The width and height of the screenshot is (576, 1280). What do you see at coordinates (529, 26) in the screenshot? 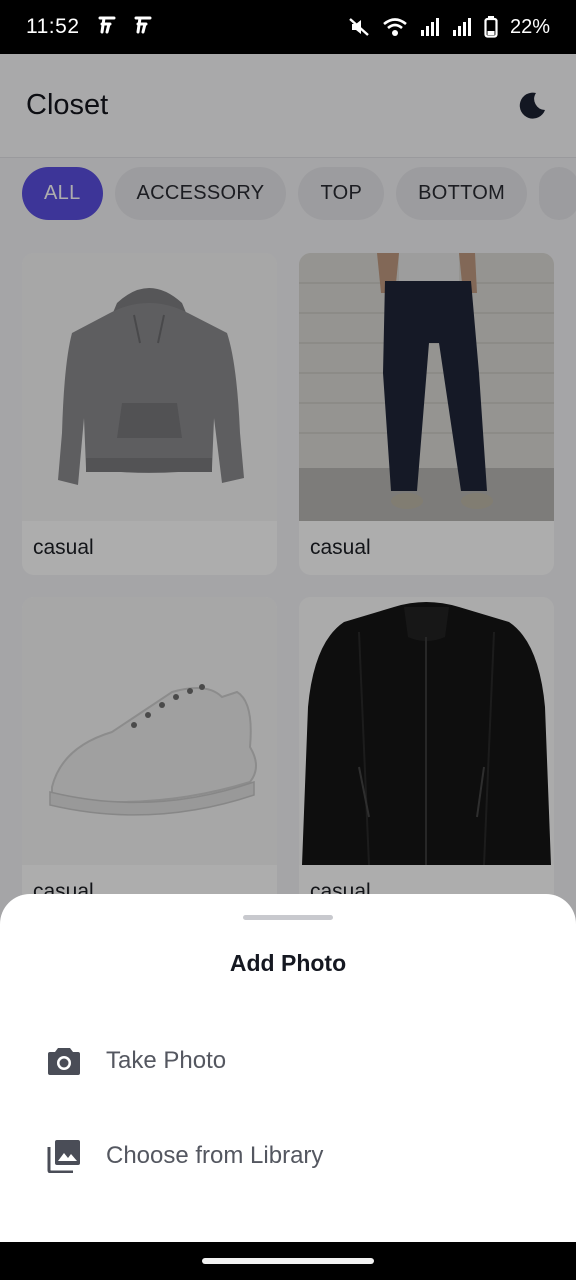
I see `battery-level: 22%` at bounding box center [529, 26].